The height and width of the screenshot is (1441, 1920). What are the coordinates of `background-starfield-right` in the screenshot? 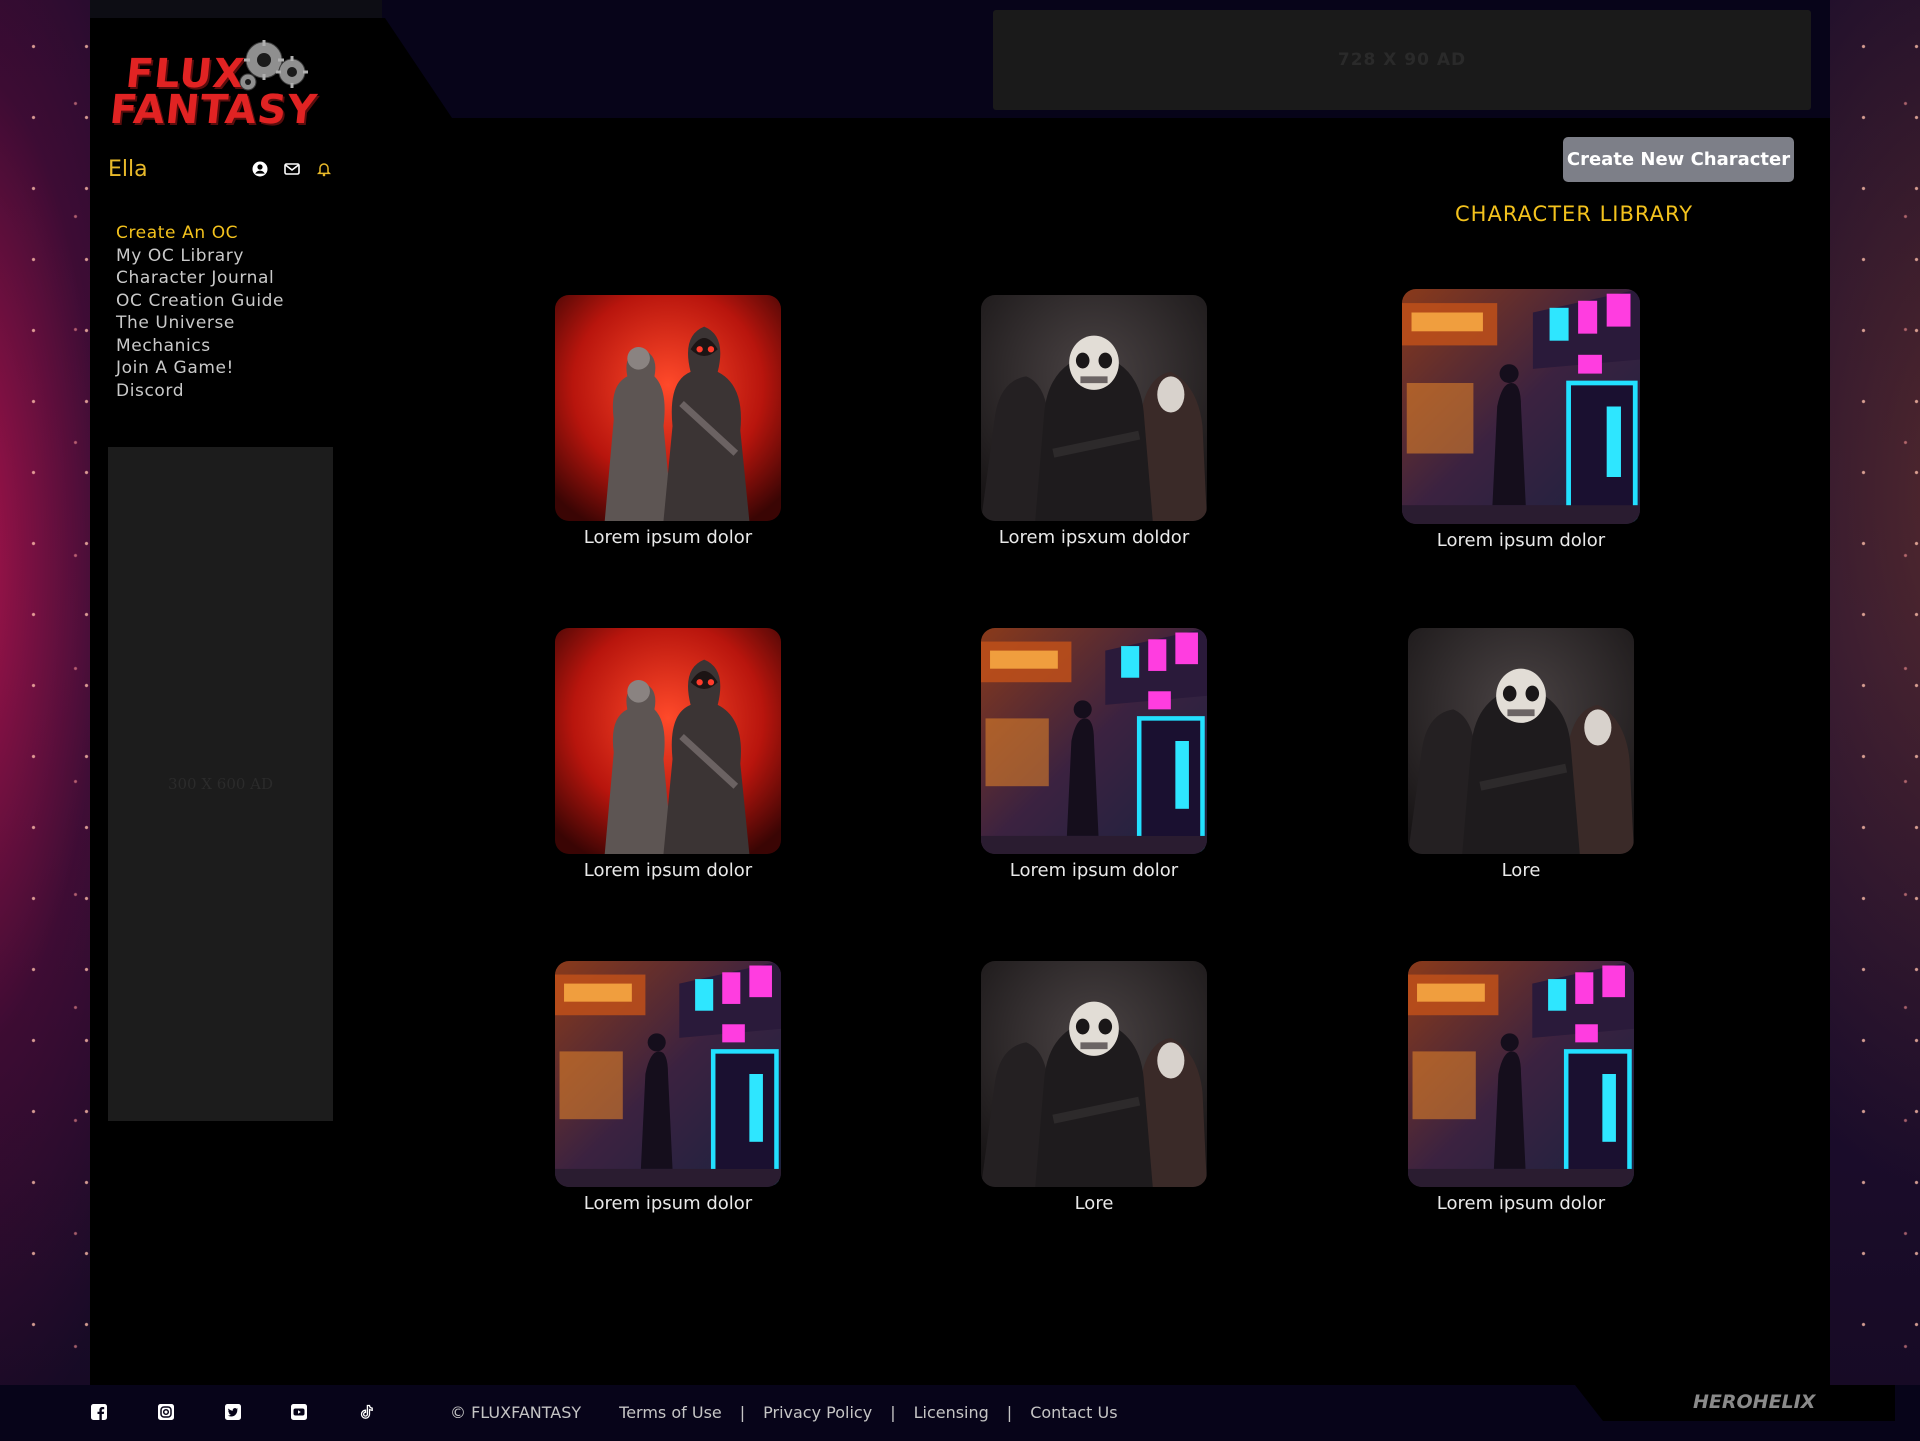 It's located at (1875, 720).